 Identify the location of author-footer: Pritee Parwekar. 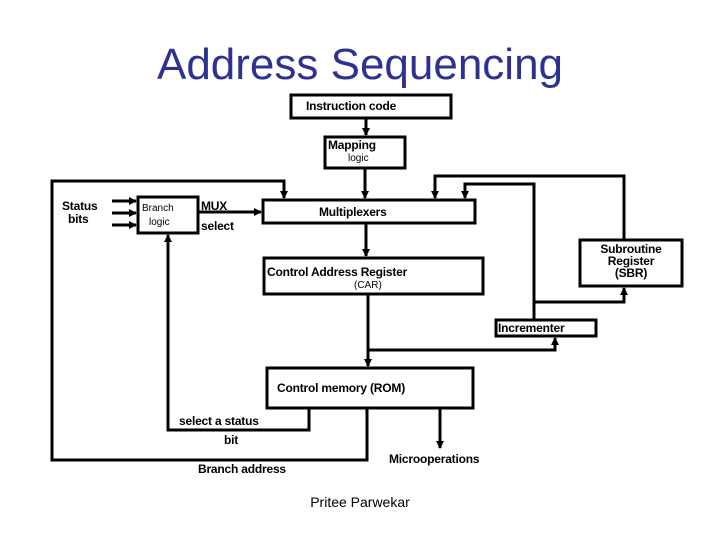
(360, 502).